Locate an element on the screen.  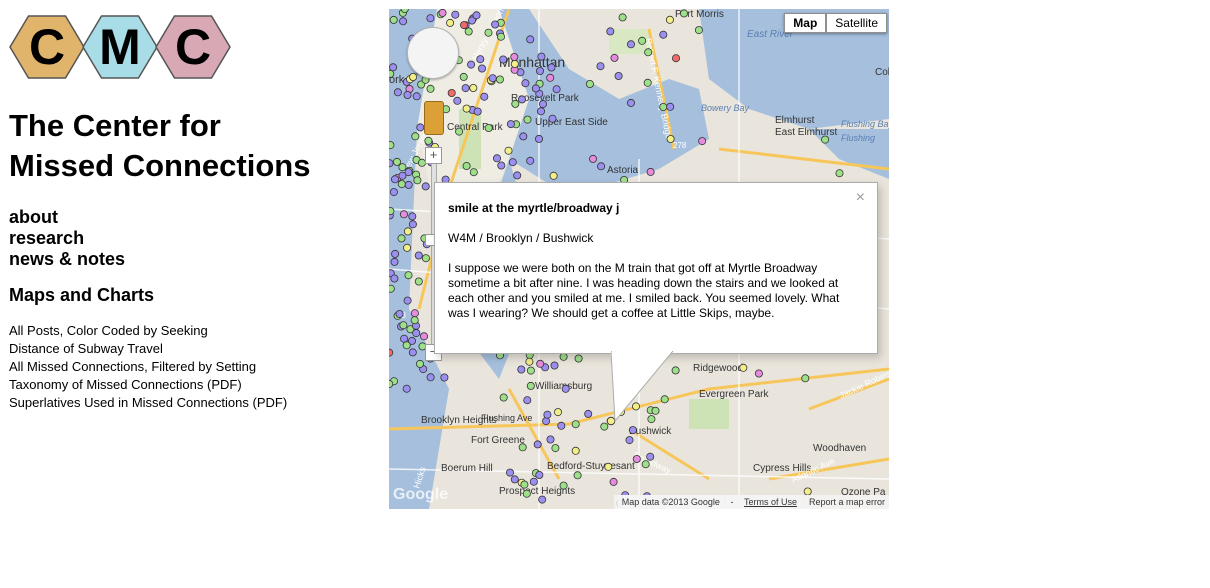
zoom-in-button: + is located at coordinates (433, 155).